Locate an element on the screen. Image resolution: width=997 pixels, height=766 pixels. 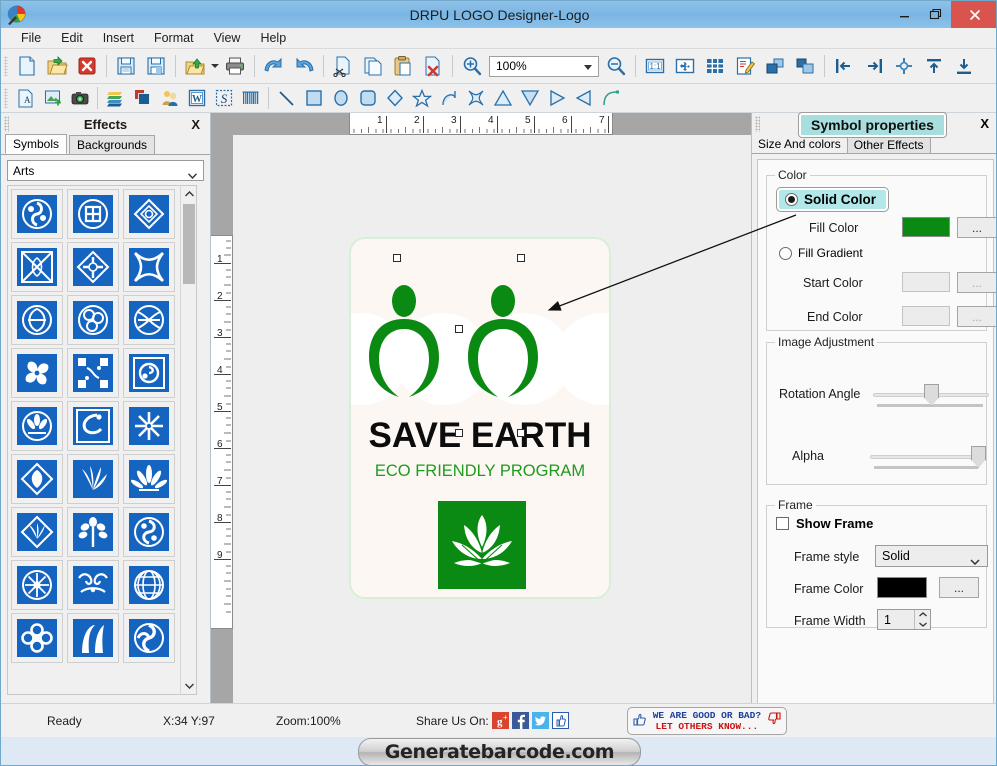
symbol-double-spiral-circle is located at coordinates (149, 532).